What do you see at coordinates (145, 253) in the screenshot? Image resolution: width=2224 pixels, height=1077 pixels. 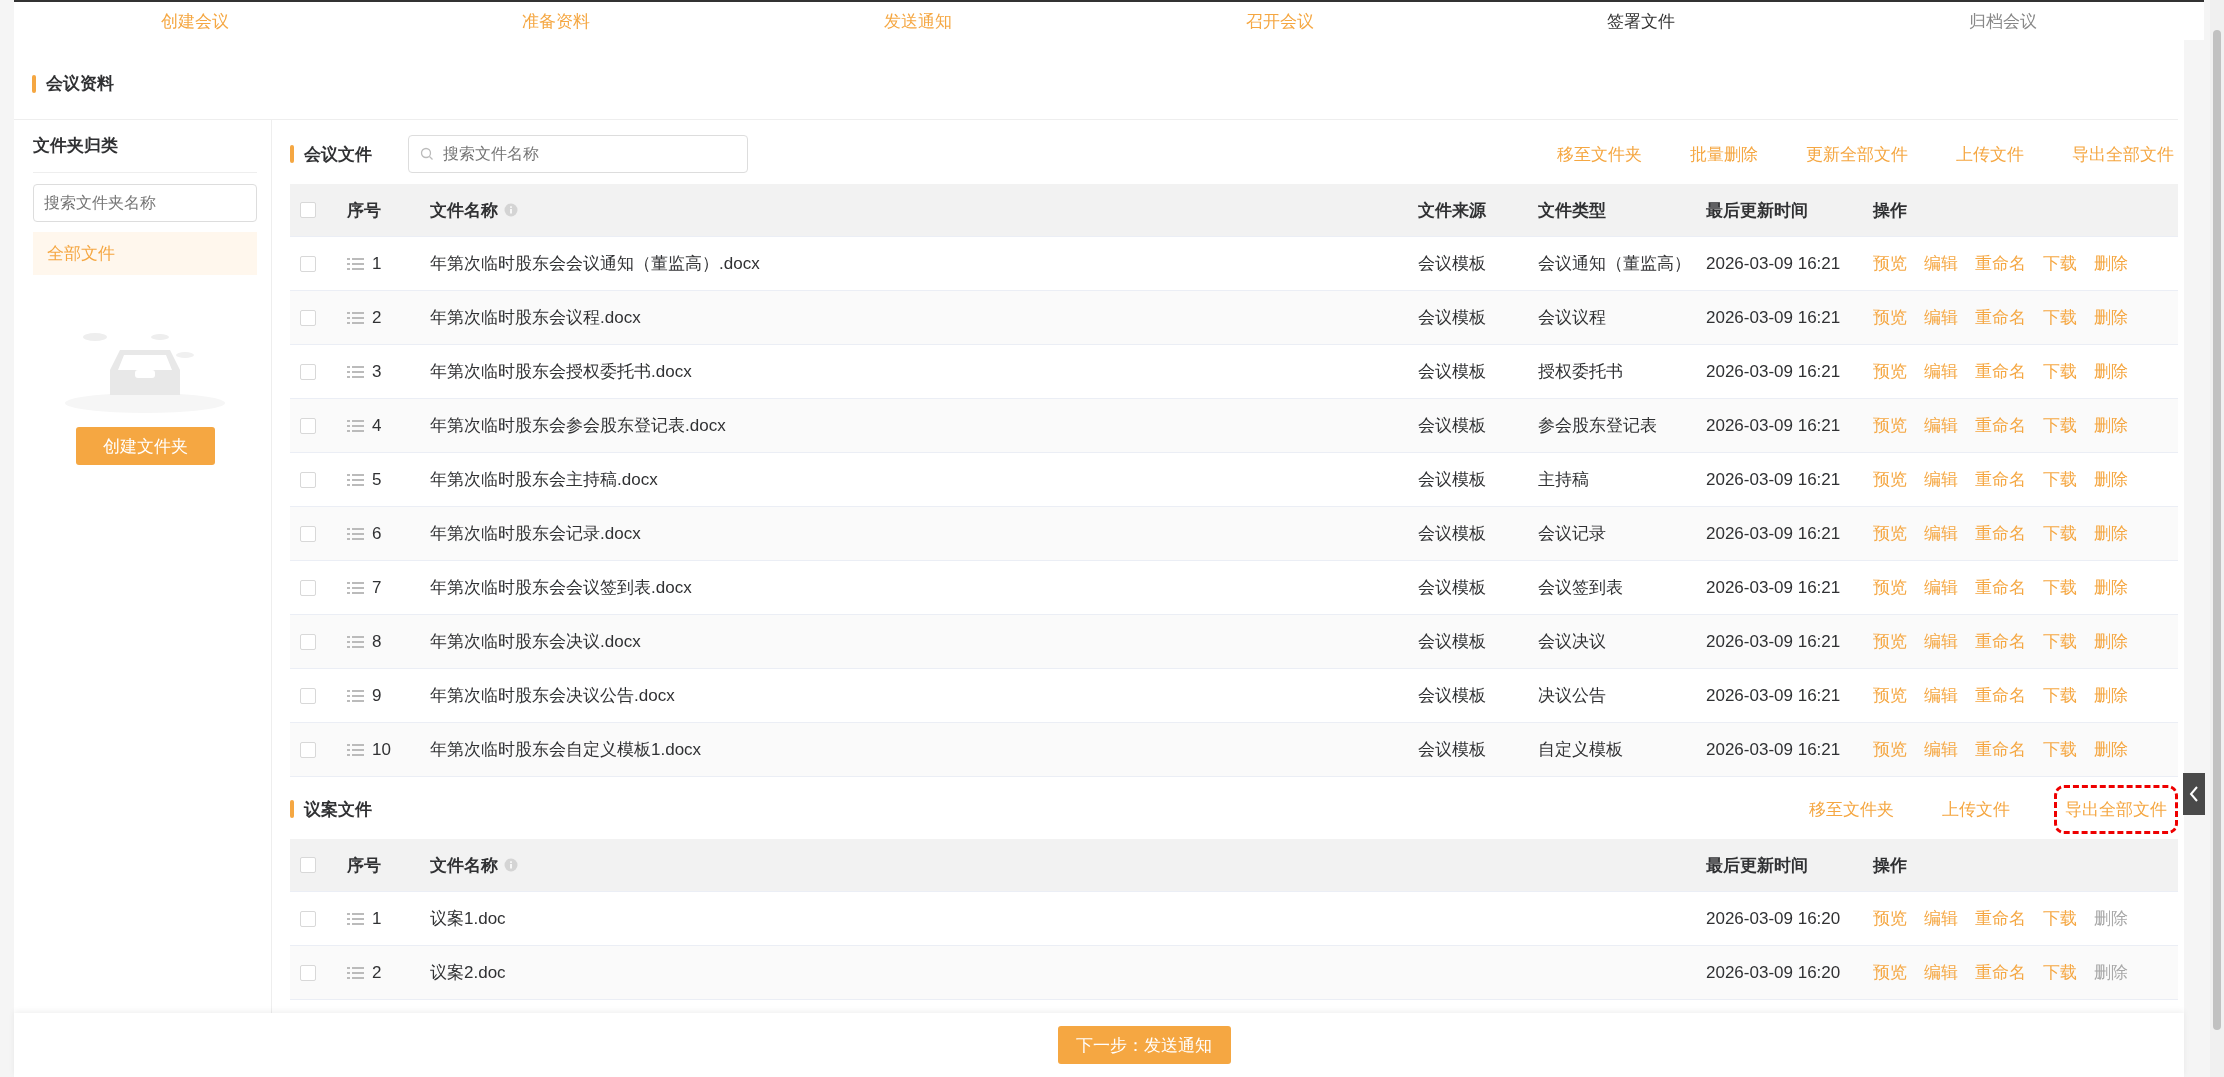 I see `folder-item: 全部文件` at bounding box center [145, 253].